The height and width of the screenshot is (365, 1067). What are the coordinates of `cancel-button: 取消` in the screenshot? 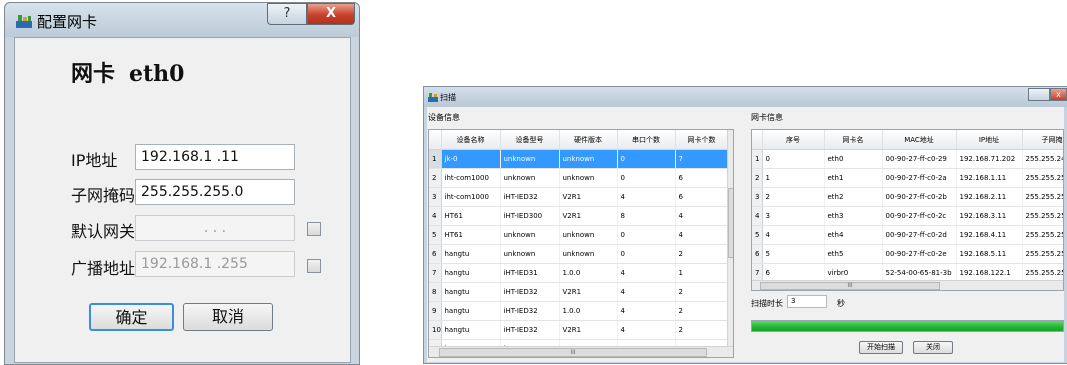 It's located at (228, 317).